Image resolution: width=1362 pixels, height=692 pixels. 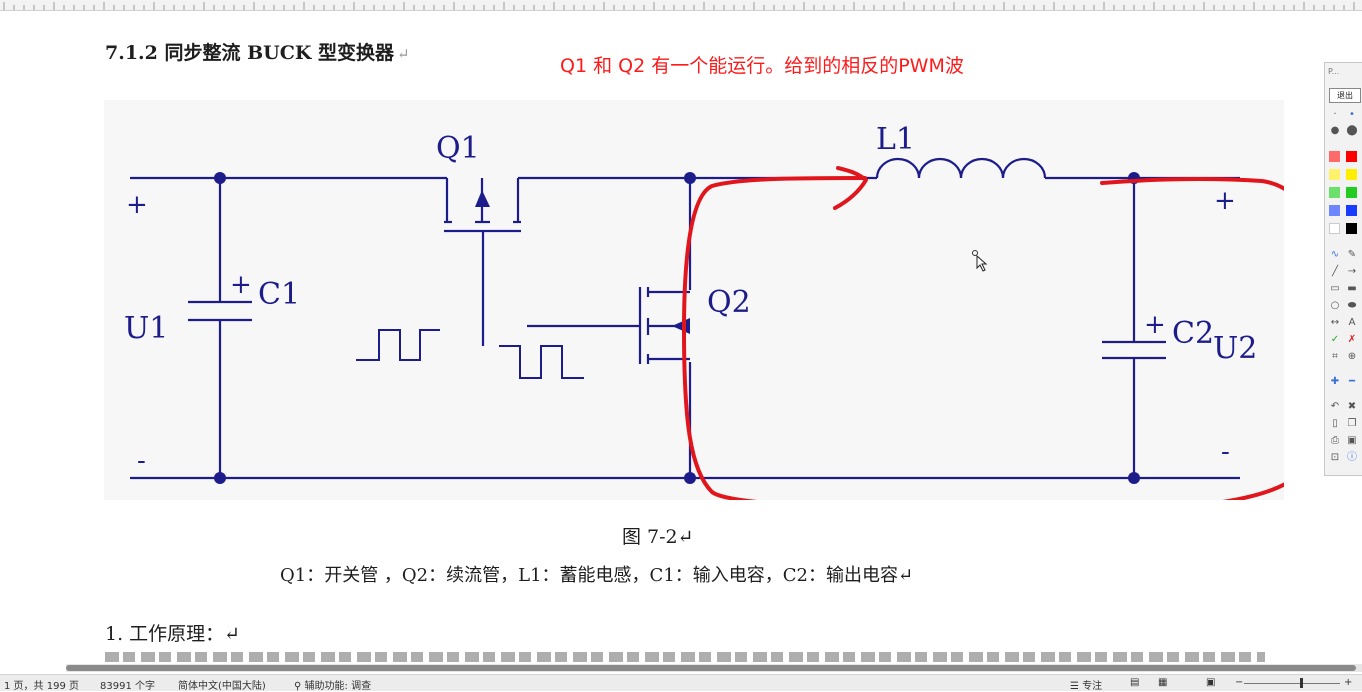 What do you see at coordinates (1351, 156) in the screenshot?
I see `color-red` at bounding box center [1351, 156].